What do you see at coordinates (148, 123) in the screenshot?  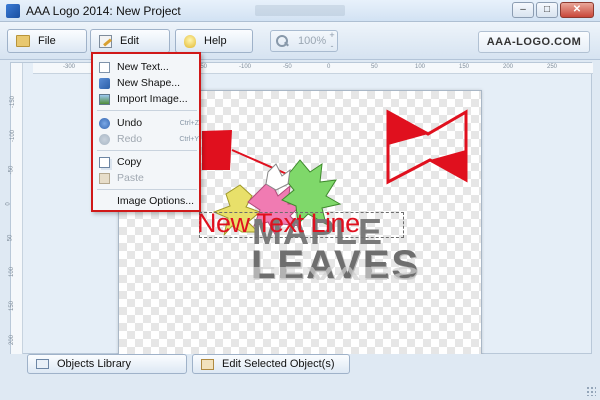 I see `menu-item-undo: Undo Ctrl+Z` at bounding box center [148, 123].